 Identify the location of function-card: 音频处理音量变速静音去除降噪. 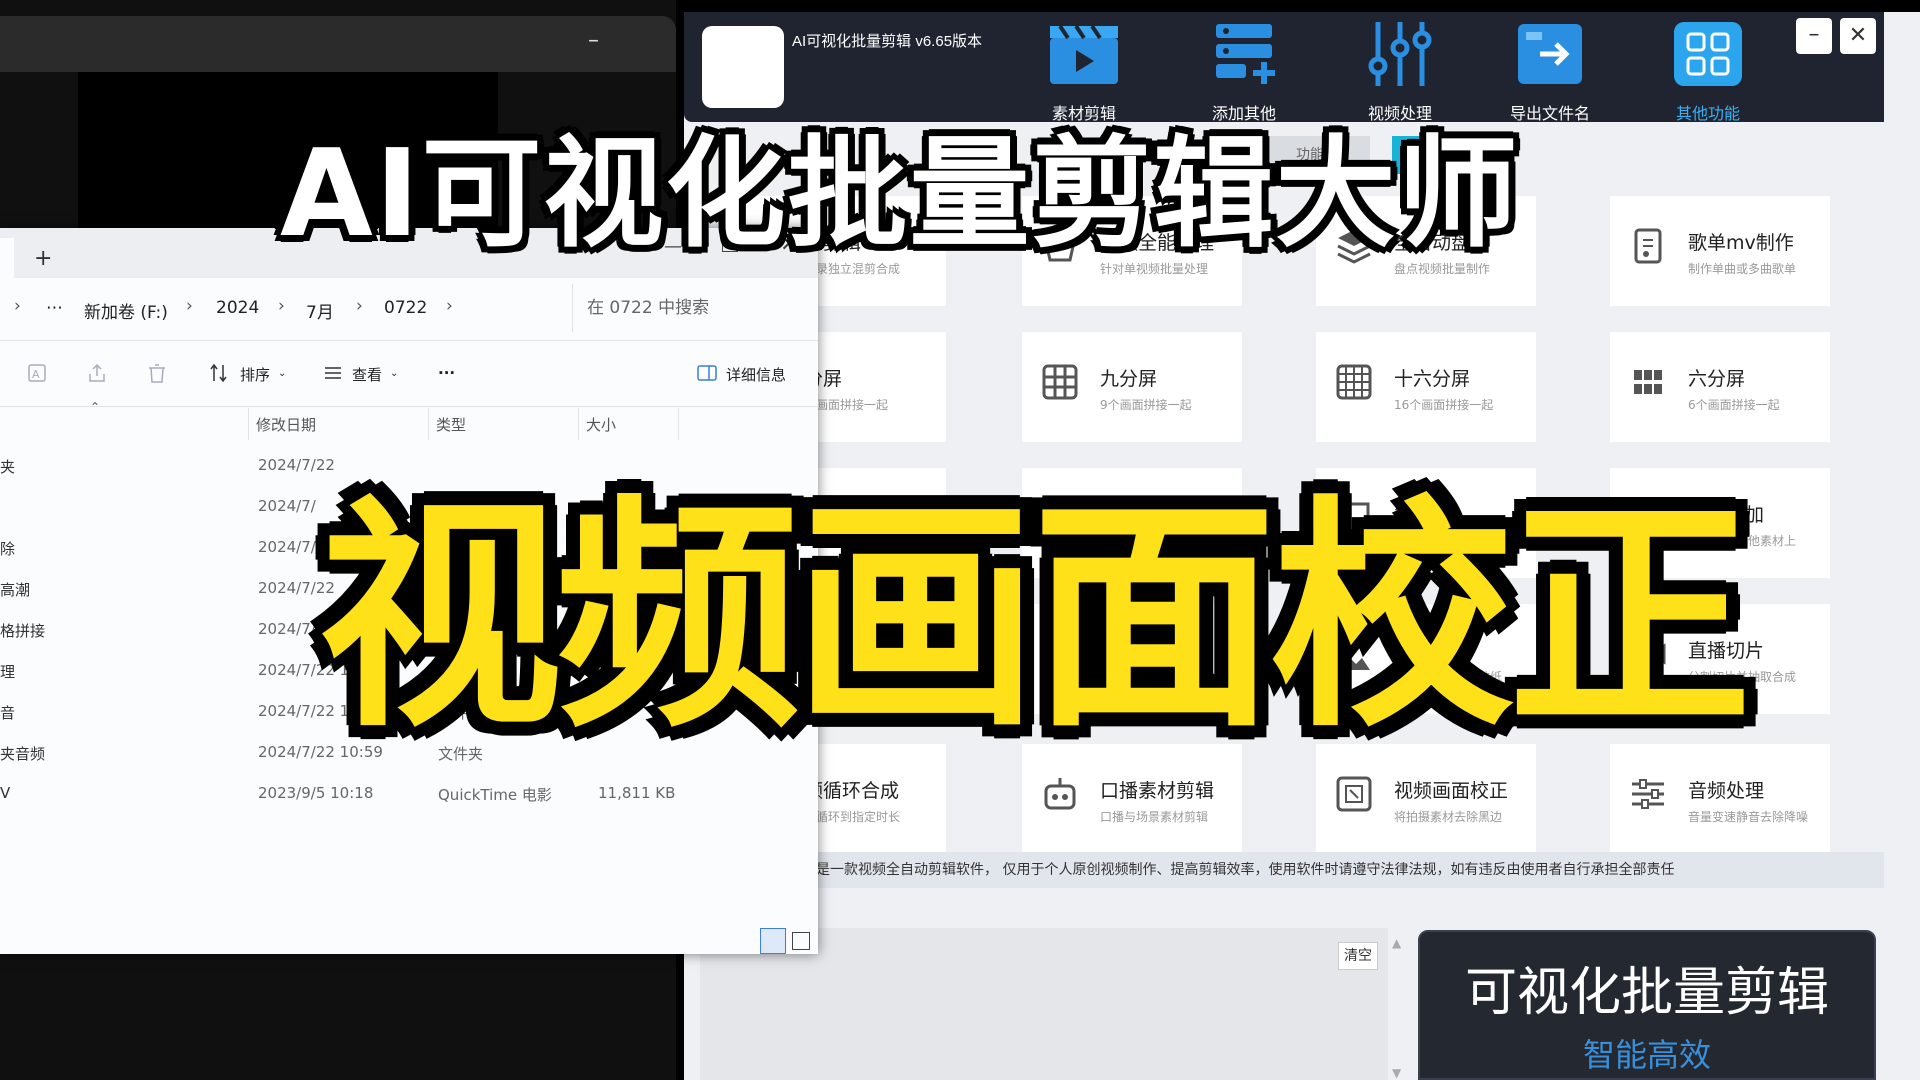
(1720, 799).